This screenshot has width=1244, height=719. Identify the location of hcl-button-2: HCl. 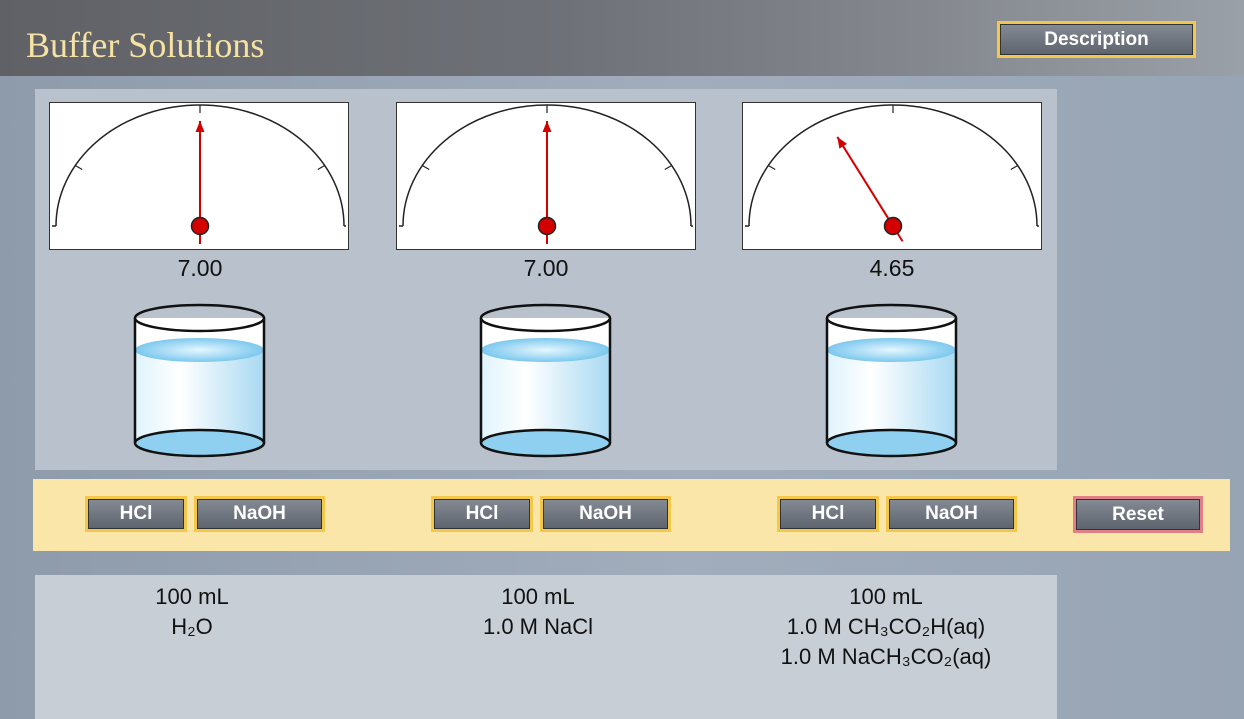
(482, 514).